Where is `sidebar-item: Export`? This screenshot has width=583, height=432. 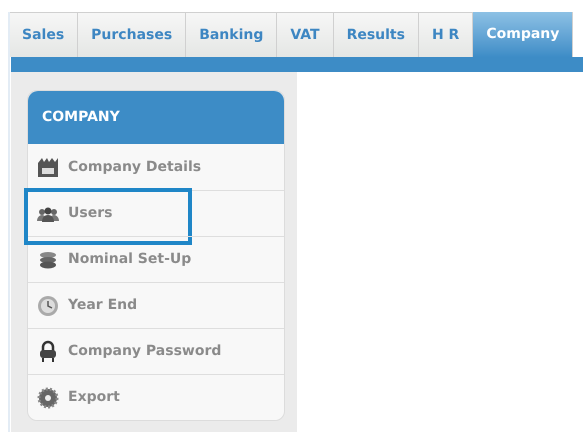
sidebar-item: Export is located at coordinates (94, 397).